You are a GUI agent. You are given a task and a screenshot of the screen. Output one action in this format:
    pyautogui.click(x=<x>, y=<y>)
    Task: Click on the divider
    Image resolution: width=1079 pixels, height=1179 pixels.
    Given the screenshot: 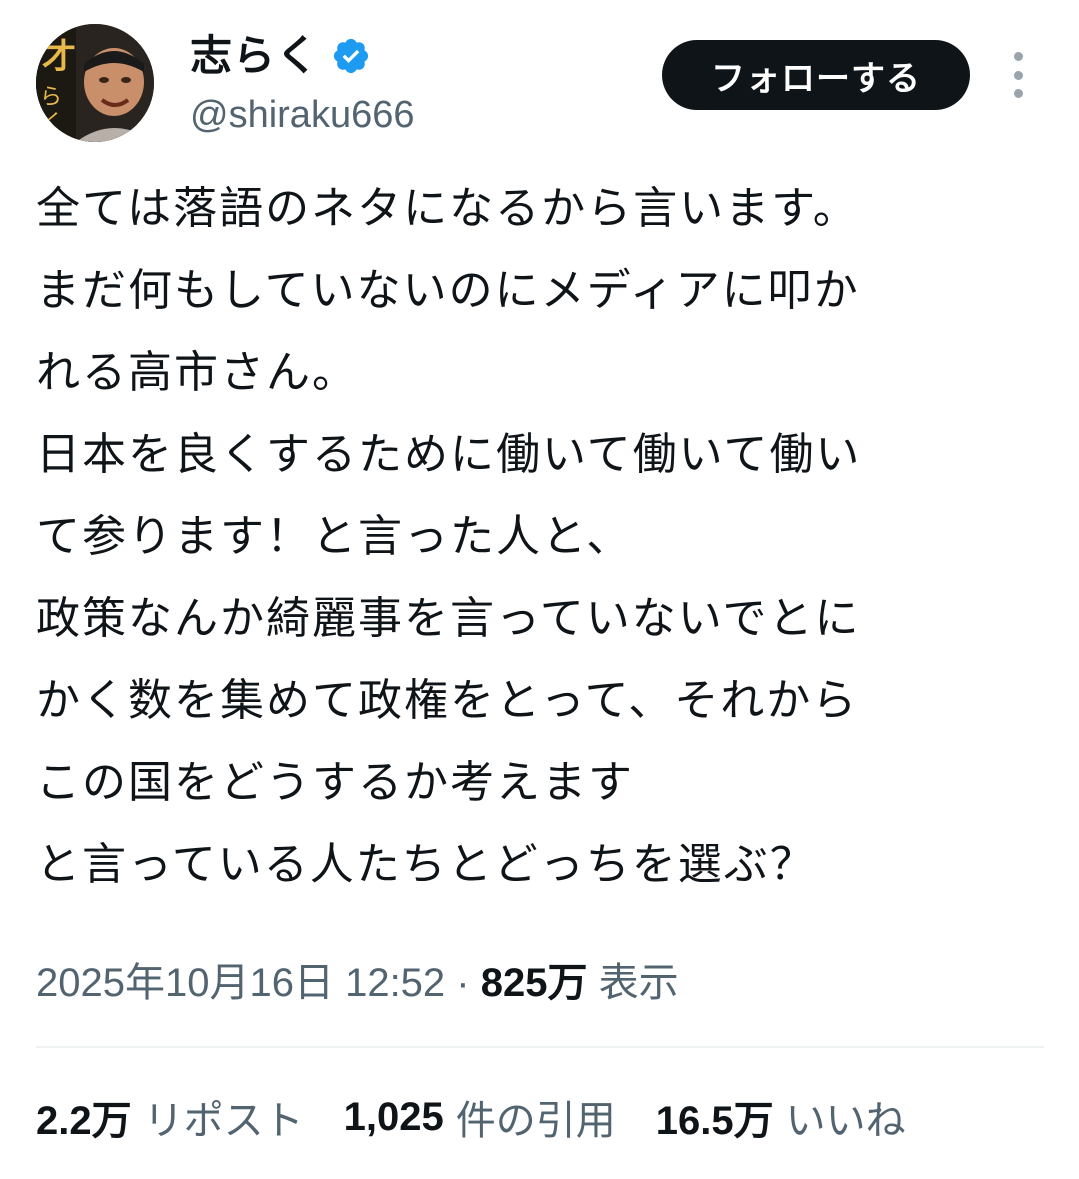 What is the action you would take?
    pyautogui.click(x=540, y=1047)
    